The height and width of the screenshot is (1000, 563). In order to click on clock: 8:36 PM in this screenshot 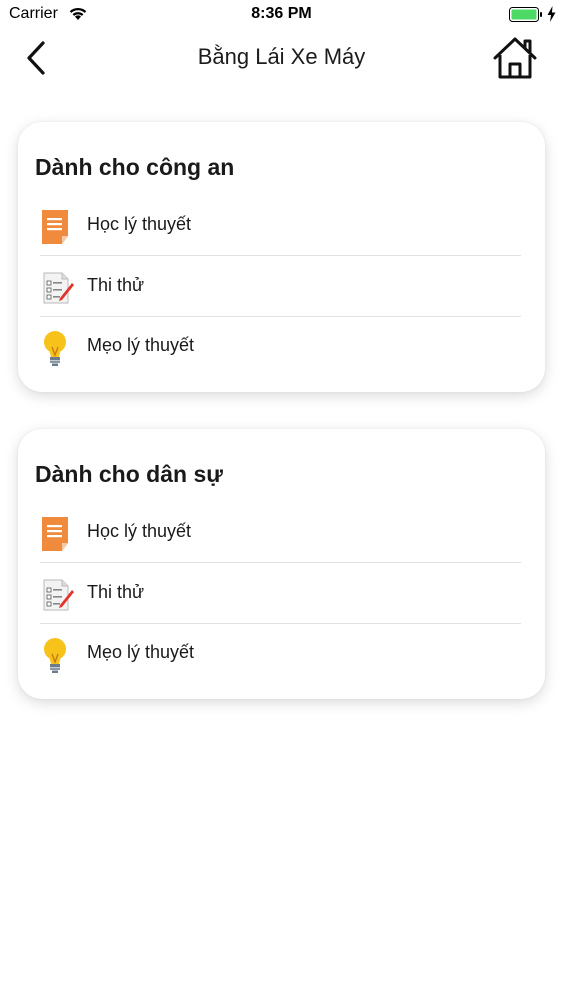, I will do `click(281, 13)`.